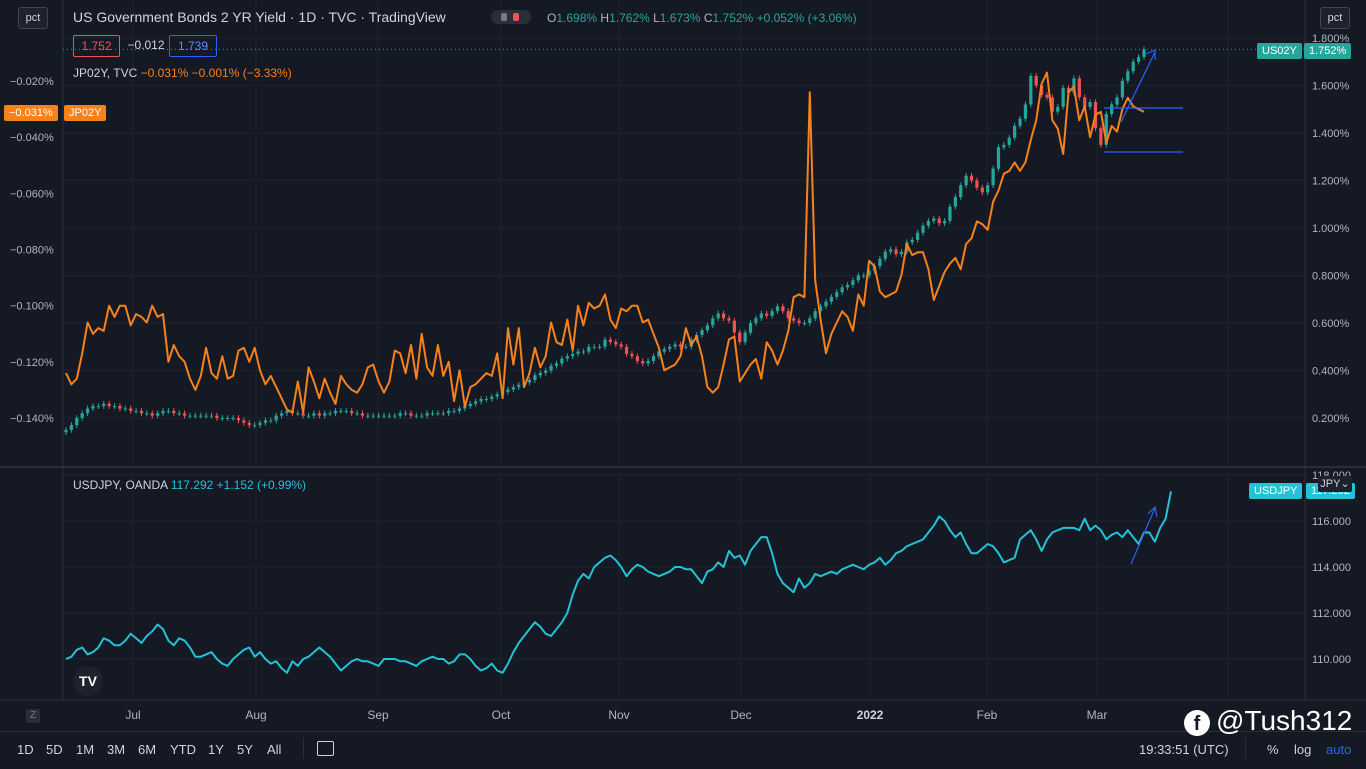 The height and width of the screenshot is (769, 1366). I want to click on left-scale-pct-button: pct, so click(33, 18).